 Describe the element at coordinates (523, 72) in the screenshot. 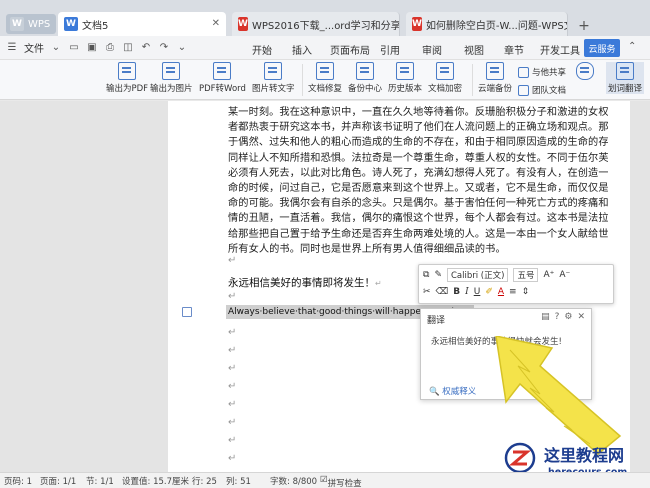

I see `share-icon` at that location.